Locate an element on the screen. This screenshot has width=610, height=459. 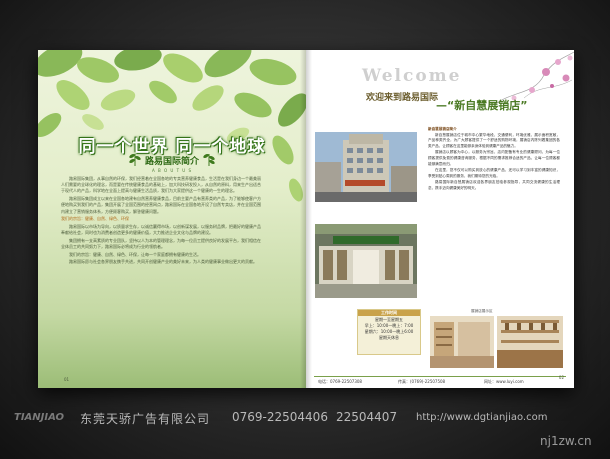
business-hours-title: 工作时间 is located at coordinates (389, 313).